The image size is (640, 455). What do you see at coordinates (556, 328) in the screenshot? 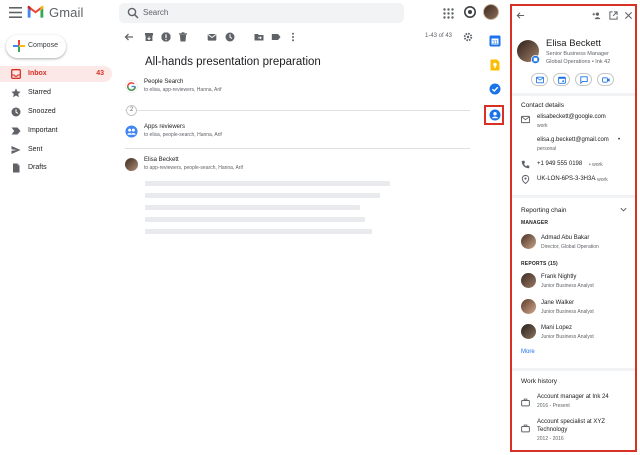
I see `report-name: Mani Lopez` at bounding box center [556, 328].